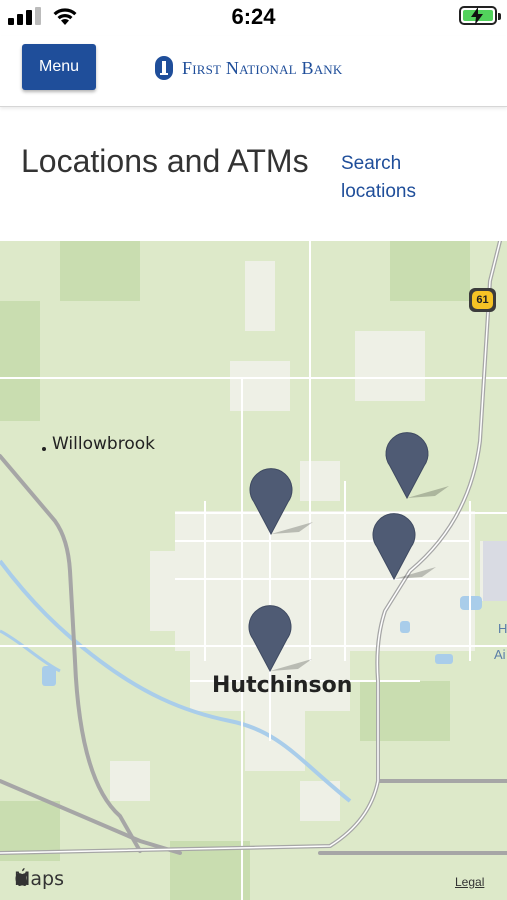 Image resolution: width=507 pixels, height=900 pixels. What do you see at coordinates (103, 444) in the screenshot?
I see `place-label-willowbrook: Willowbrook` at bounding box center [103, 444].